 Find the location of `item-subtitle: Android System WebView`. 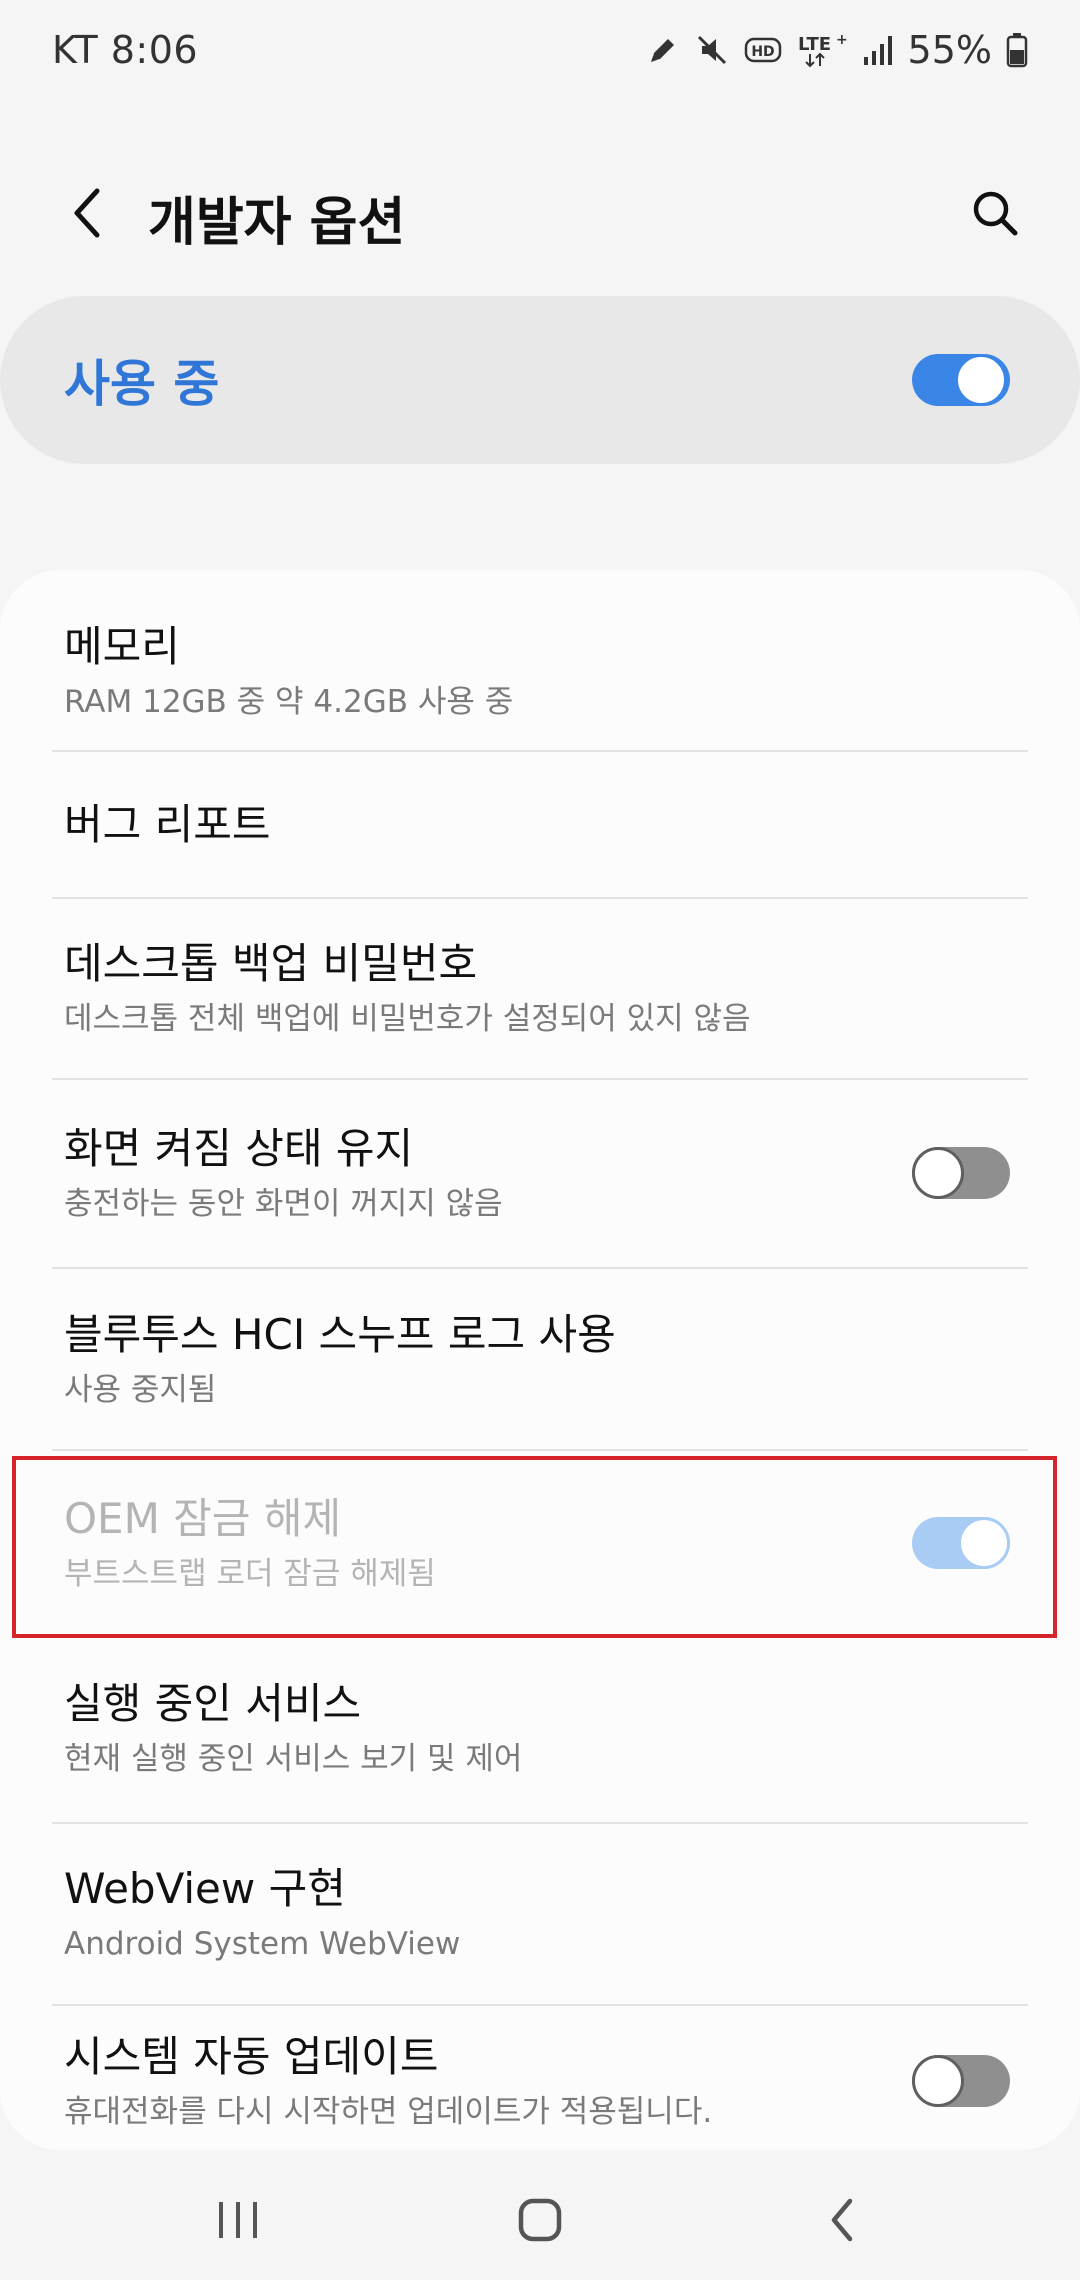

item-subtitle: Android System WebView is located at coordinates (262, 1943).